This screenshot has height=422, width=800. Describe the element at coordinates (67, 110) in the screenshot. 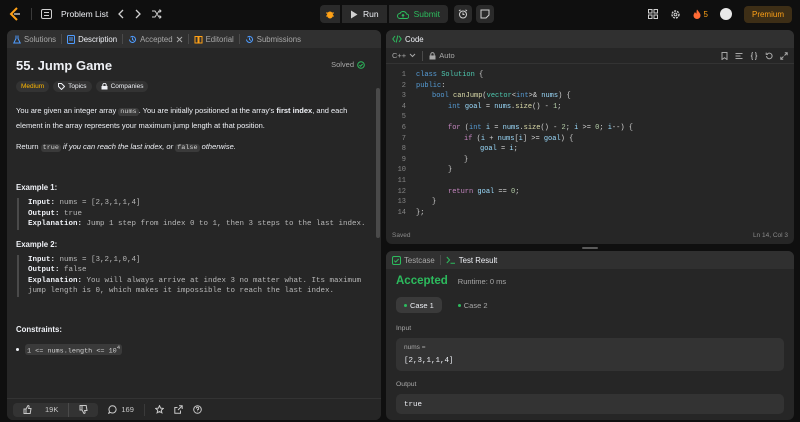

I see `text: You are given an integer array` at that location.